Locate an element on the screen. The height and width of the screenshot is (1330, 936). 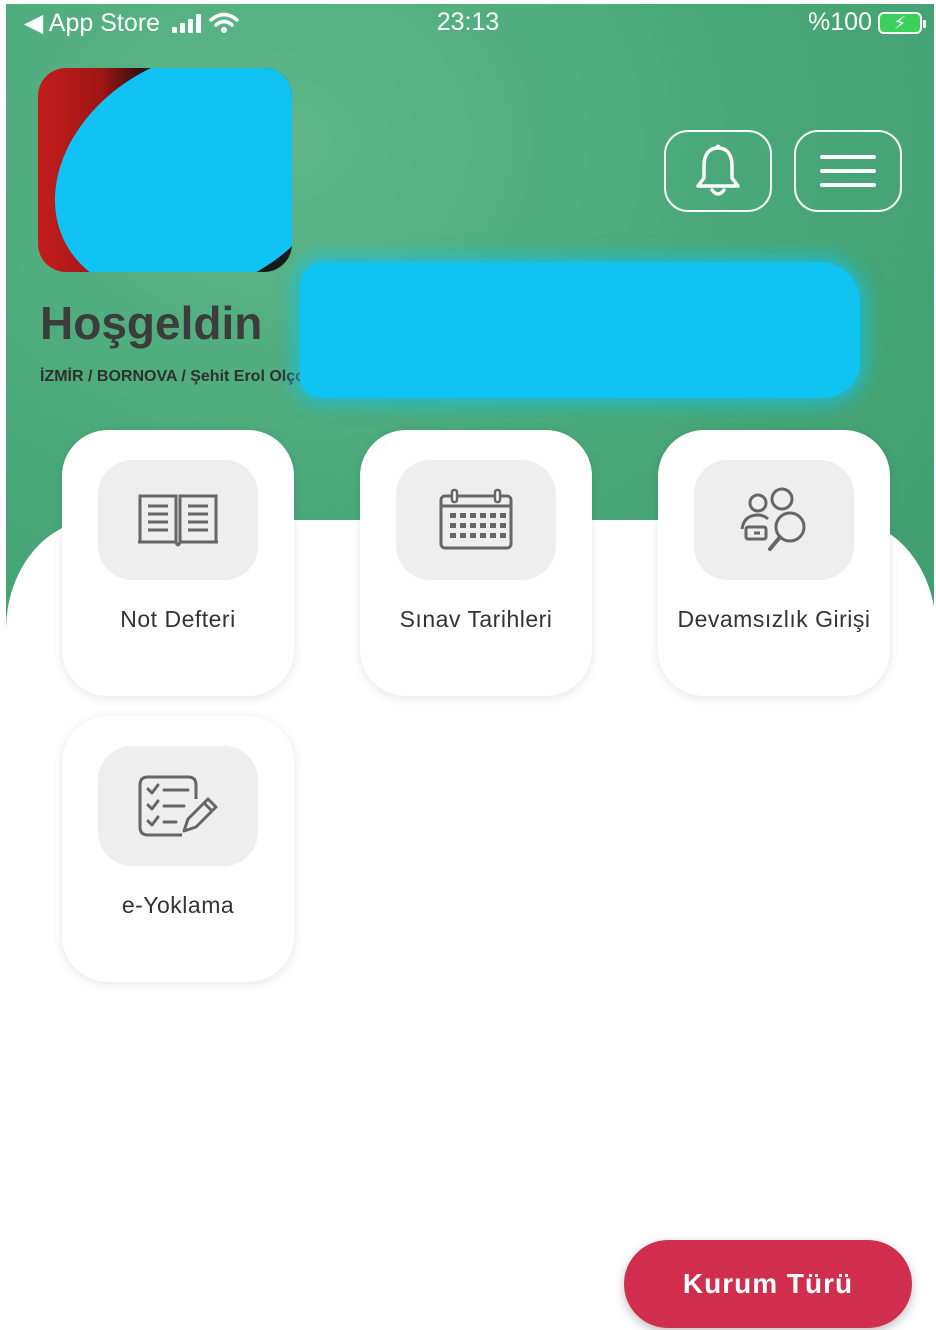
kurum-turu-button: Kurum Türü is located at coordinates (768, 1284).